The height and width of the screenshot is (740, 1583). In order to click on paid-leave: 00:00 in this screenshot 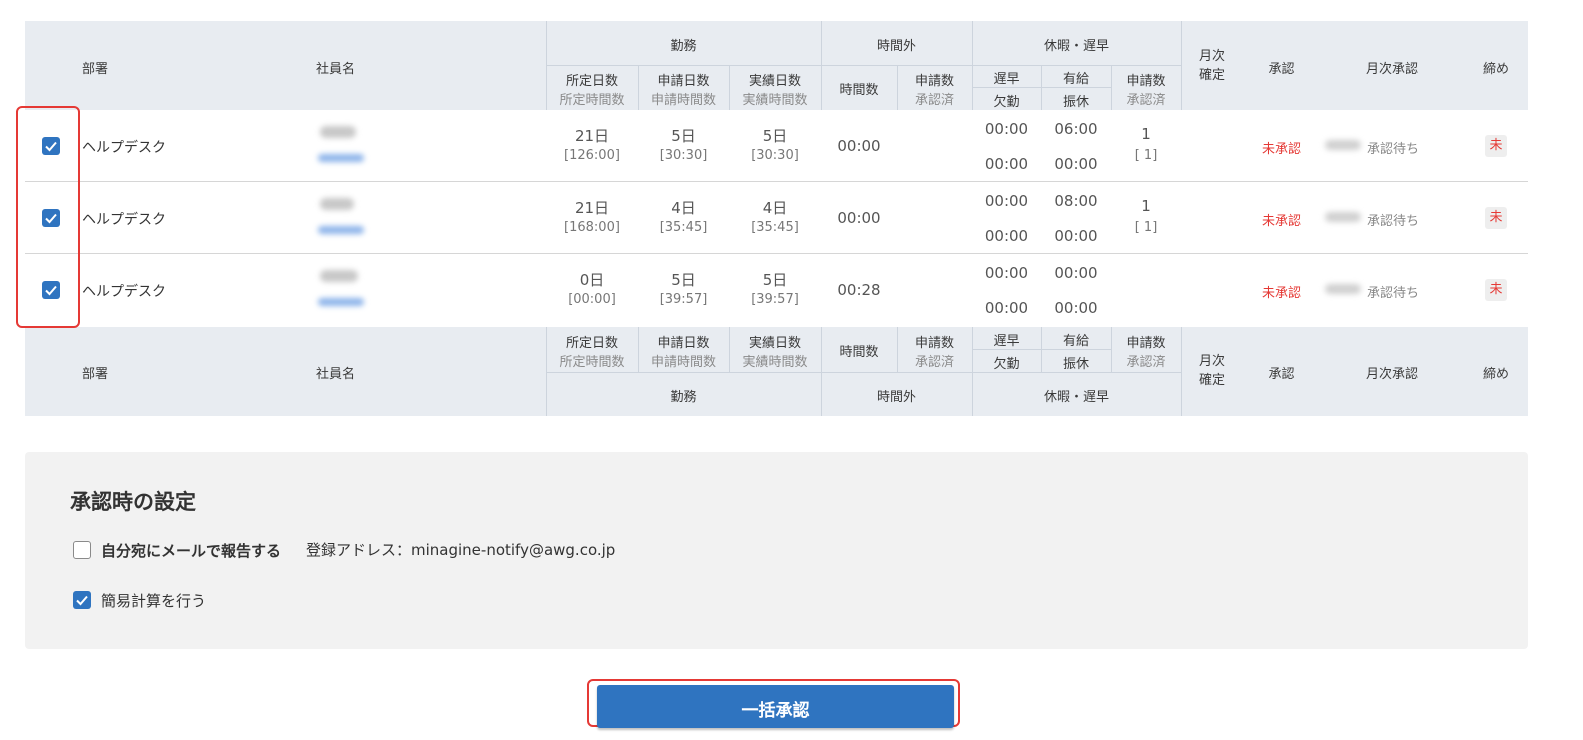, I will do `click(1076, 273)`.